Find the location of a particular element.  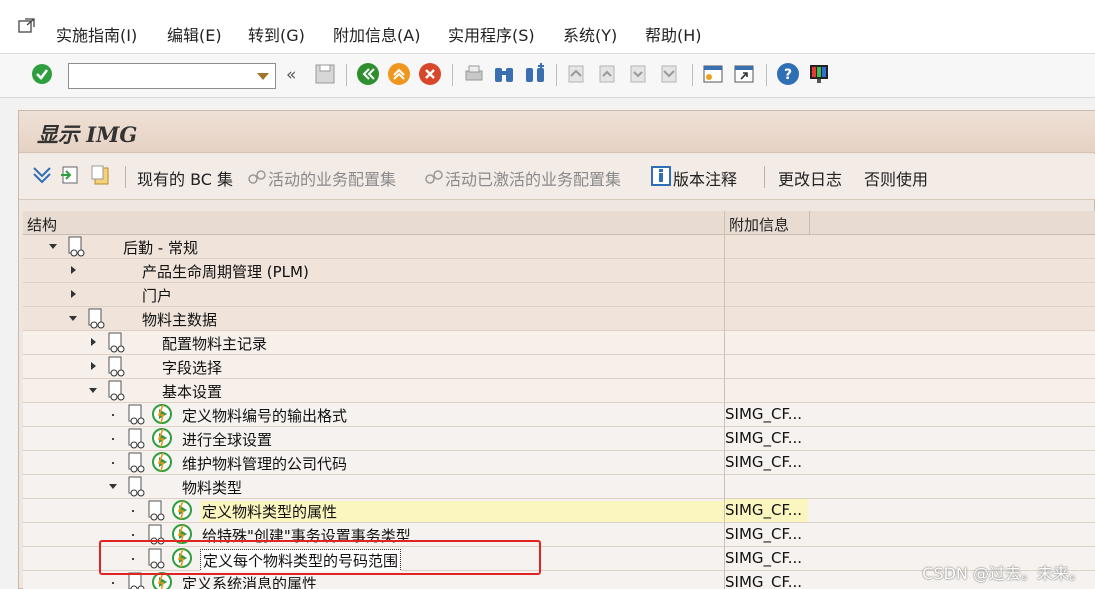

menu-extras: 附加信息(A) is located at coordinates (376, 34).